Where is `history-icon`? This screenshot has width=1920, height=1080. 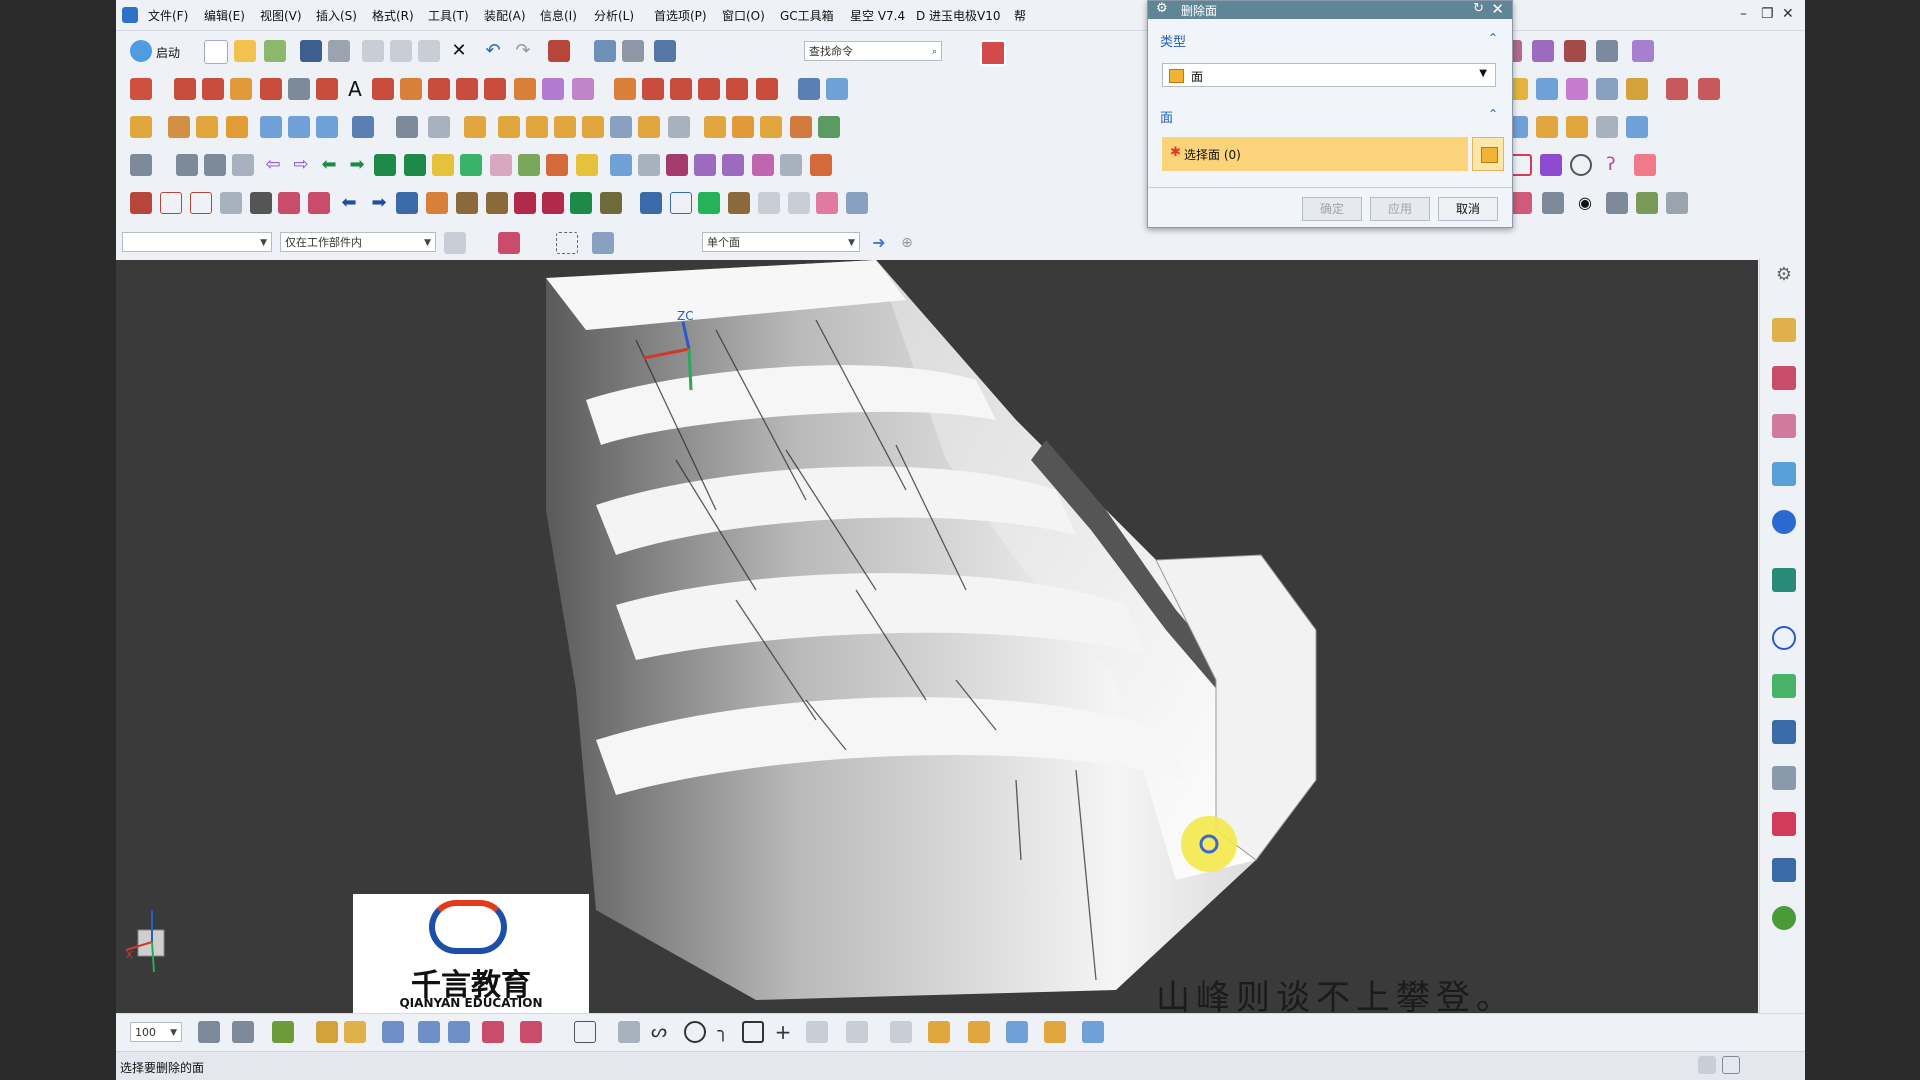
history-icon is located at coordinates (1543, 51).